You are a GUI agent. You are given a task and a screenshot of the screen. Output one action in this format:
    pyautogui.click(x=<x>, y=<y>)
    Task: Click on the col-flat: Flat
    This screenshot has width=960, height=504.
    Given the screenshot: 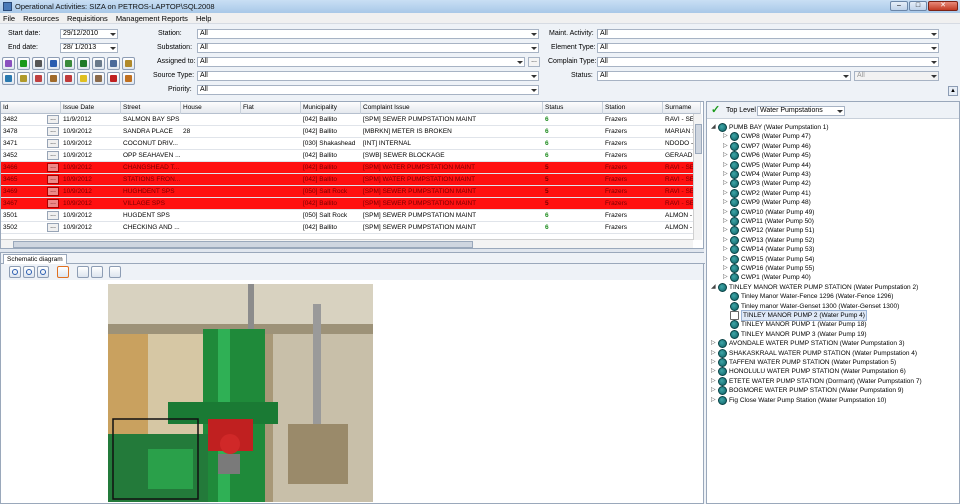 What is the action you would take?
    pyautogui.click(x=271, y=108)
    